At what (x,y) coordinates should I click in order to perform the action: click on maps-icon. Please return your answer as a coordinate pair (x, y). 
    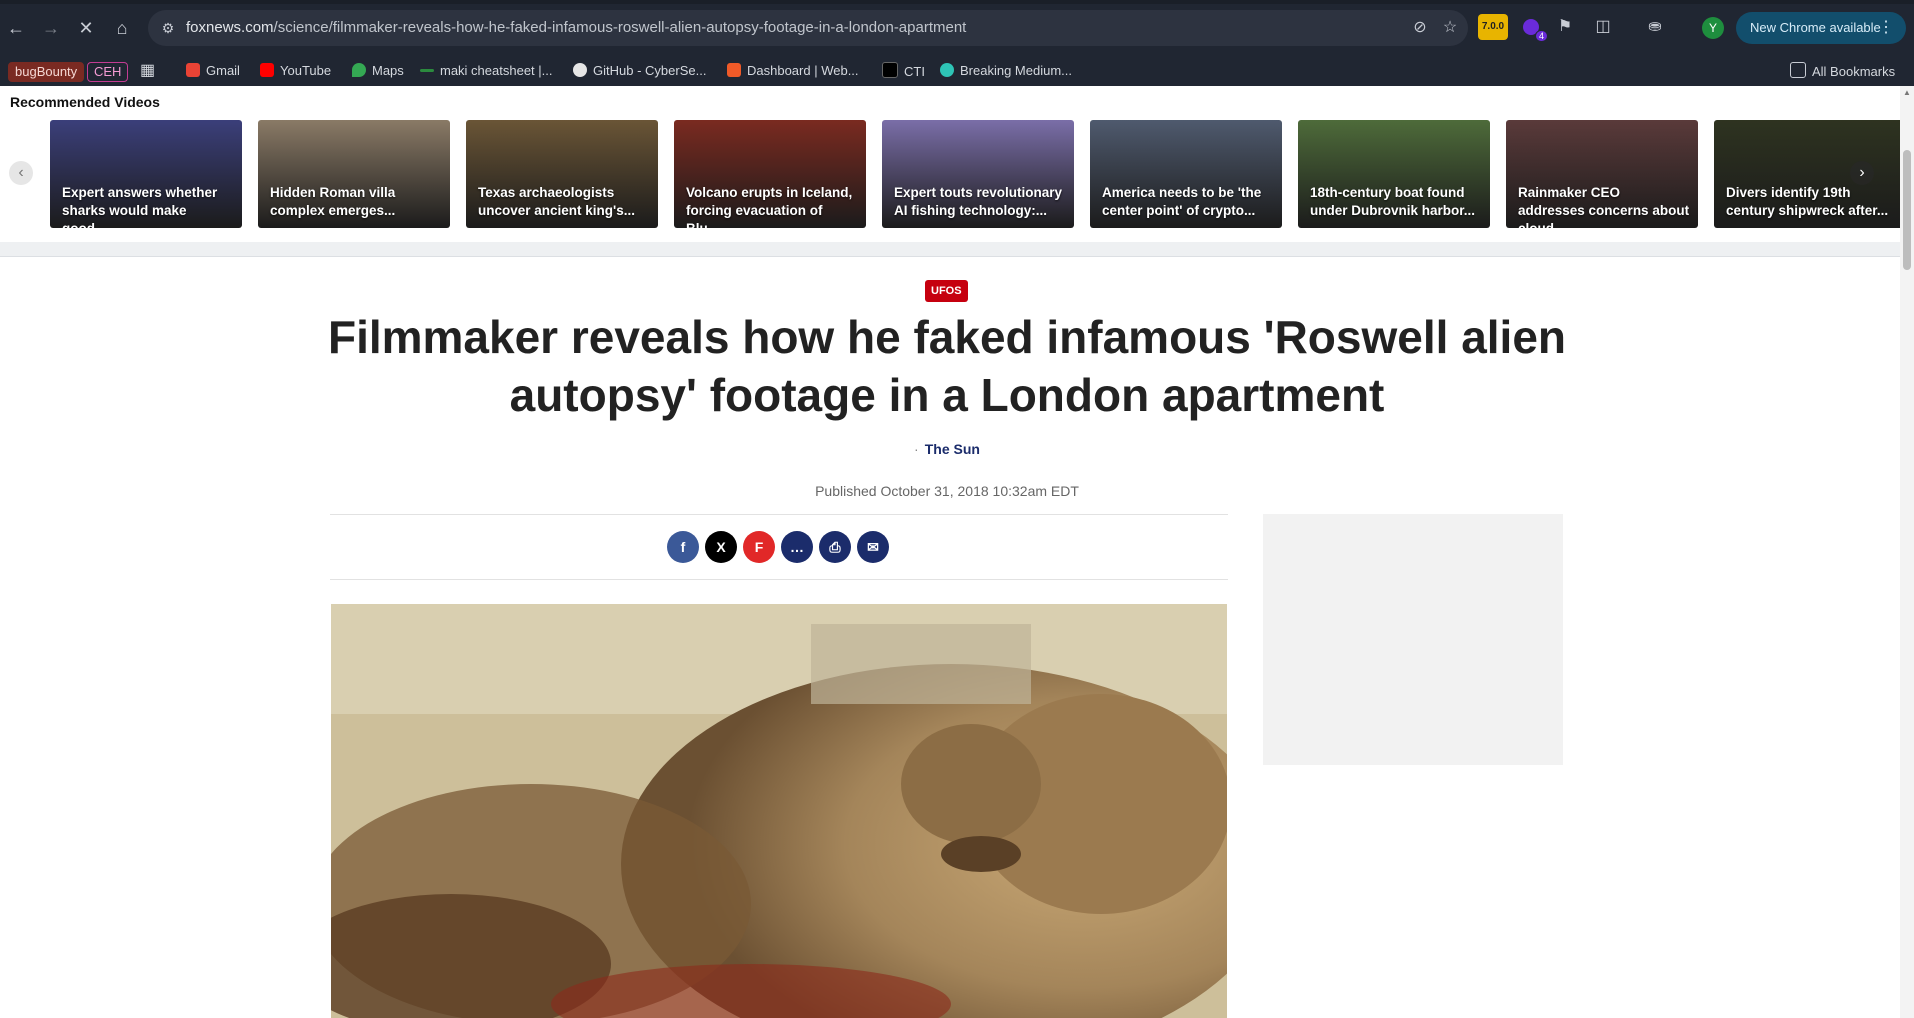
    Looking at the image, I should click on (359, 70).